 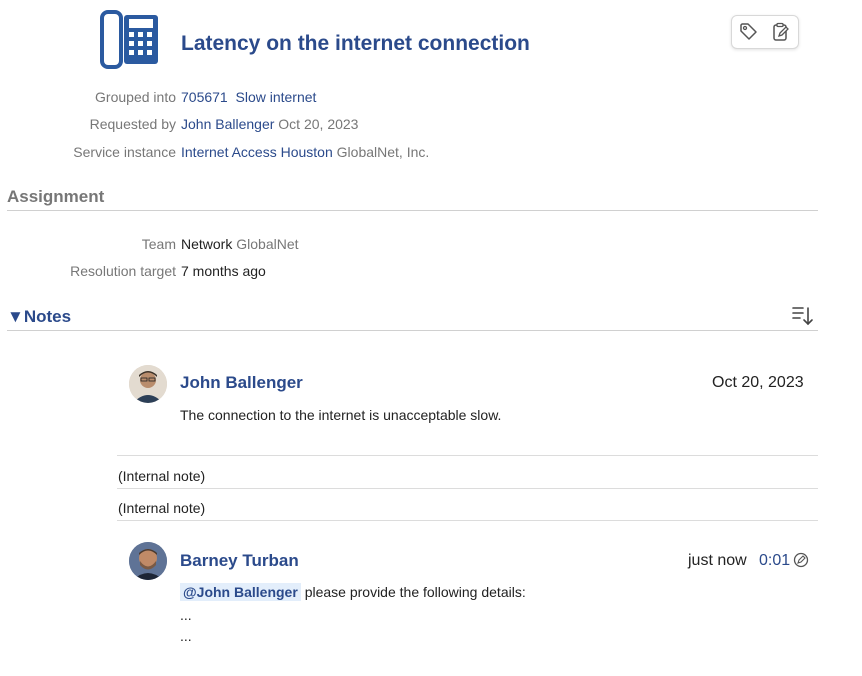 What do you see at coordinates (749, 32) in the screenshot?
I see `tag-icon` at bounding box center [749, 32].